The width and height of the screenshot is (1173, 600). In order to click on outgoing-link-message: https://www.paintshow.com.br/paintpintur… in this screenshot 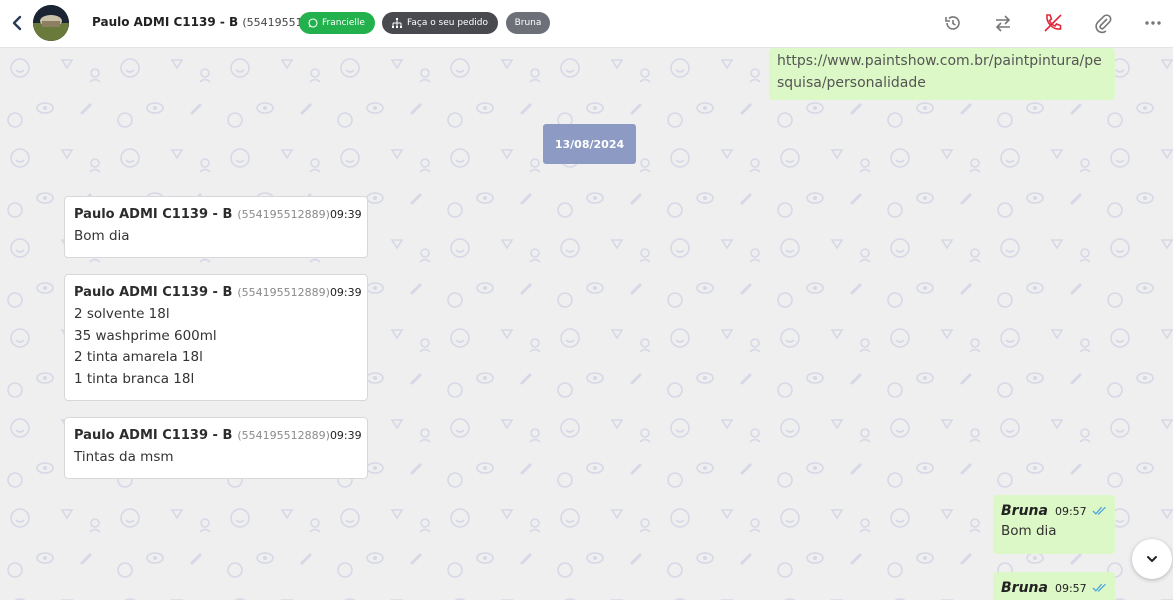, I will do `click(942, 74)`.